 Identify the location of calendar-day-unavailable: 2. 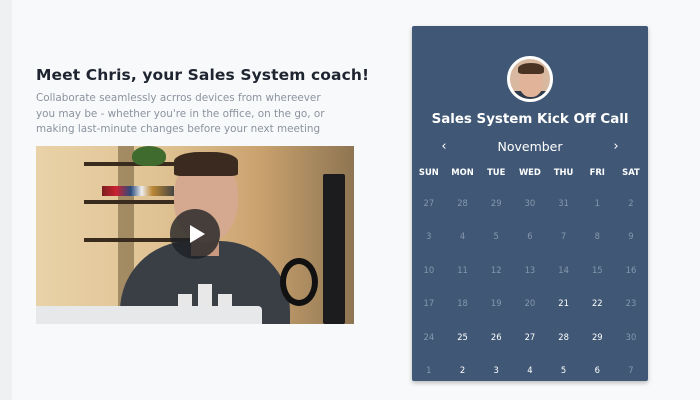
(631, 202).